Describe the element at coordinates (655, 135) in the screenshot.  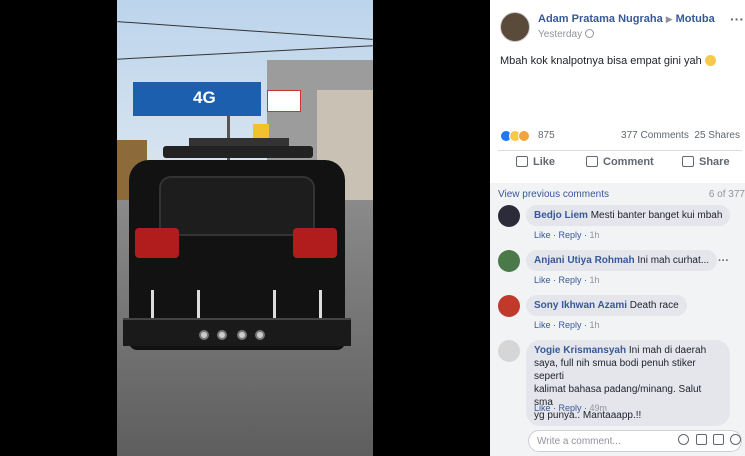
I see `comments-count: 377 Comments` at that location.